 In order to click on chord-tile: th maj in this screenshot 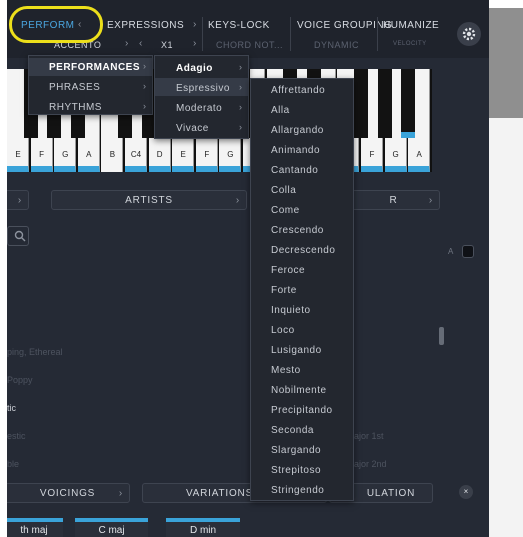, I will do `click(35, 527)`.